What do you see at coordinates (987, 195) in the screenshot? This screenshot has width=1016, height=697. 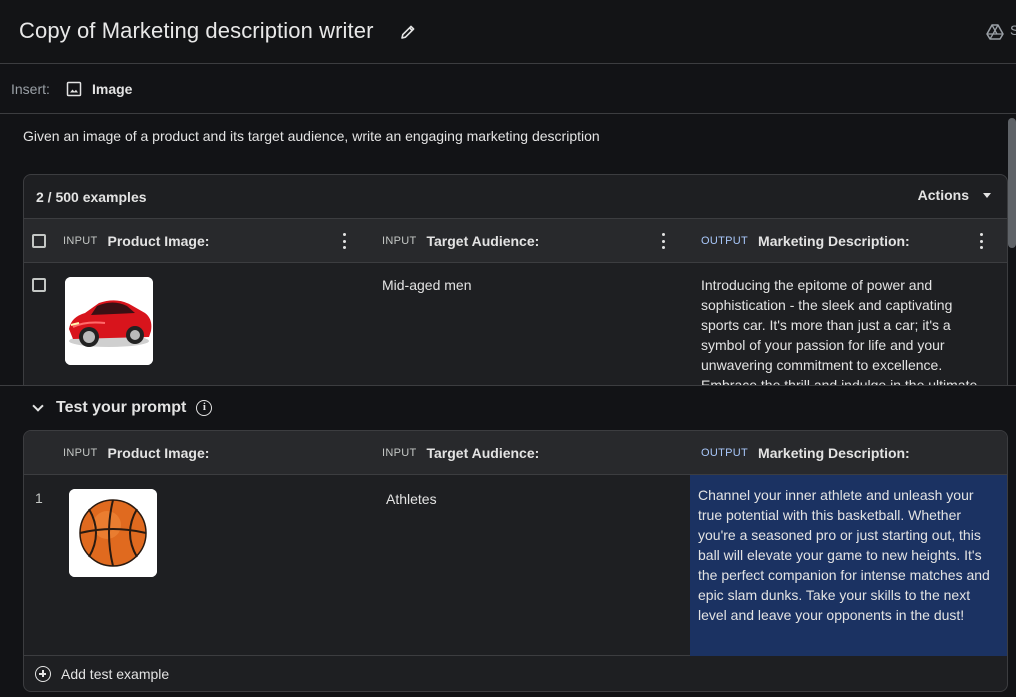 I see `caret-down-icon` at bounding box center [987, 195].